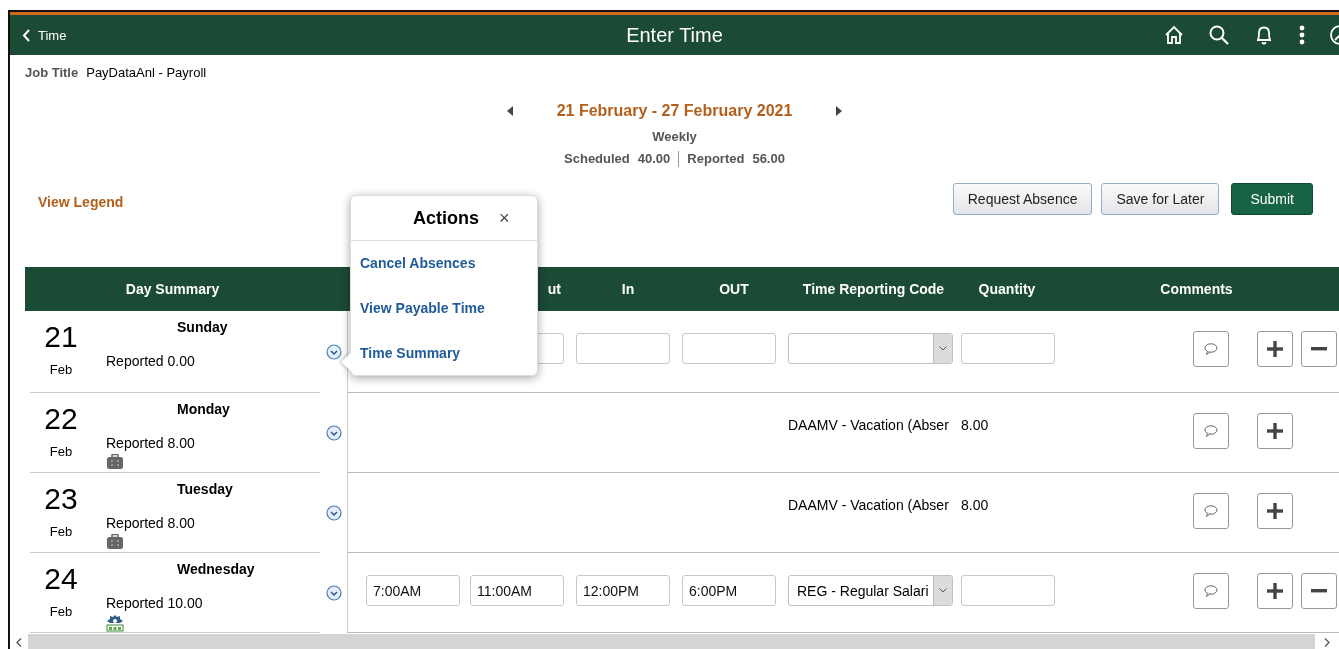 The height and width of the screenshot is (649, 1339). What do you see at coordinates (202, 327) in the screenshot?
I see `weekday-label: Sunday` at bounding box center [202, 327].